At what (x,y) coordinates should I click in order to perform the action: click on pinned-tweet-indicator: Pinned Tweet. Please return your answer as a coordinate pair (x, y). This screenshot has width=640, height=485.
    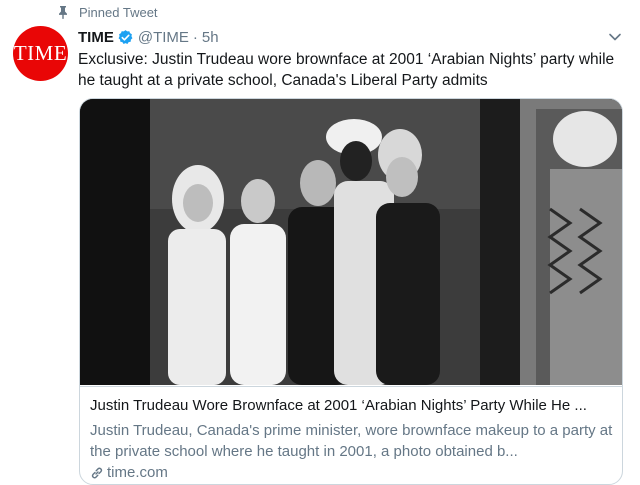
    Looking at the image, I should click on (107, 12).